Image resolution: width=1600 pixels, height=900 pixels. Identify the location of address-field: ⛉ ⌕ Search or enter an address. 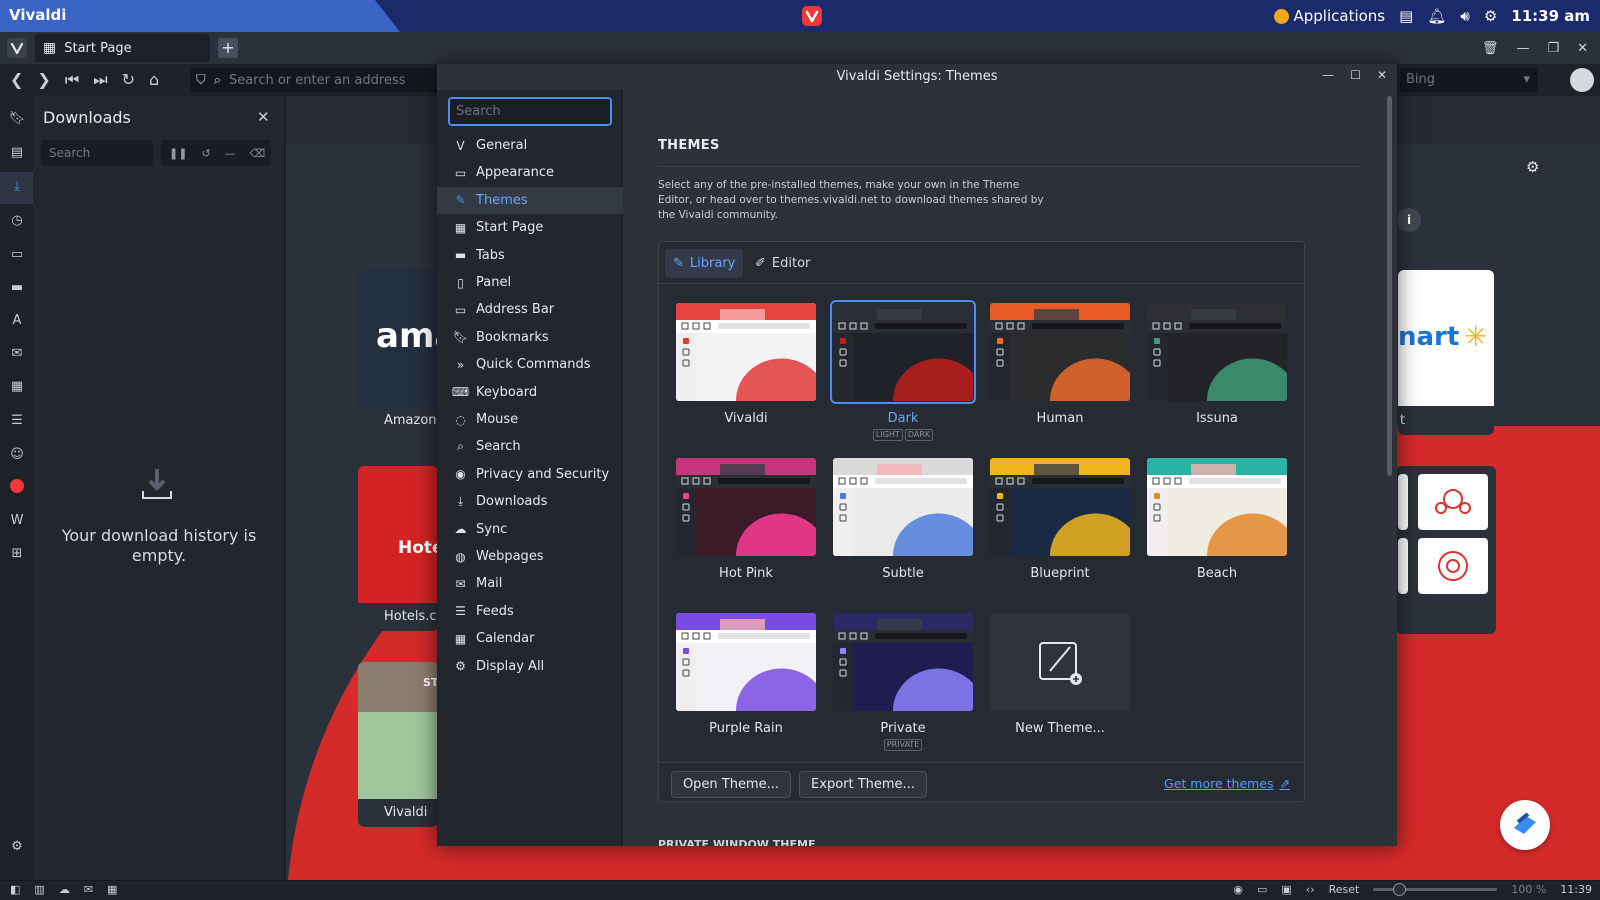
(315, 80).